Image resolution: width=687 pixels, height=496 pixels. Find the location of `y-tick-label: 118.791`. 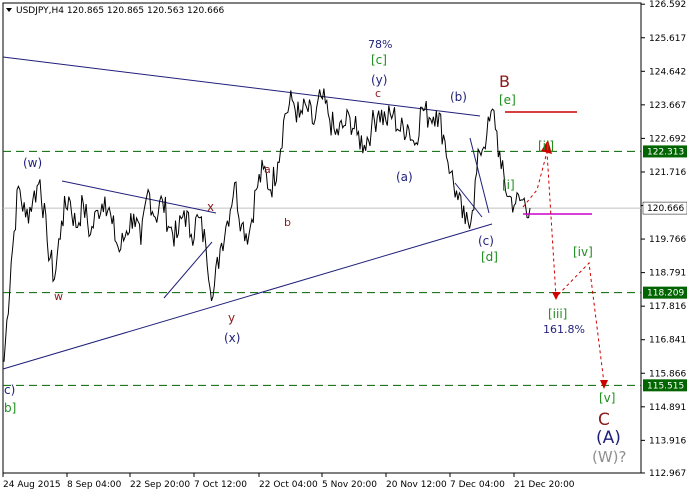

y-tick-label: 118.791 is located at coordinates (667, 274).